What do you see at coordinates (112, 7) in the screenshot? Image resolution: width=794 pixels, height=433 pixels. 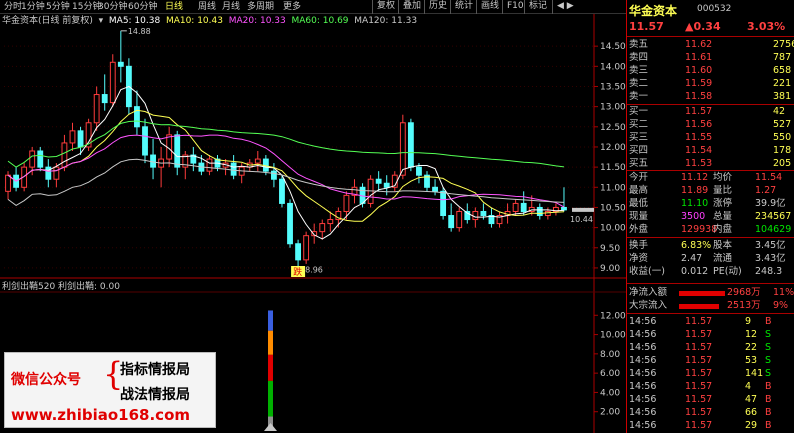 I see `period-tab-4: 30分钟` at bounding box center [112, 7].